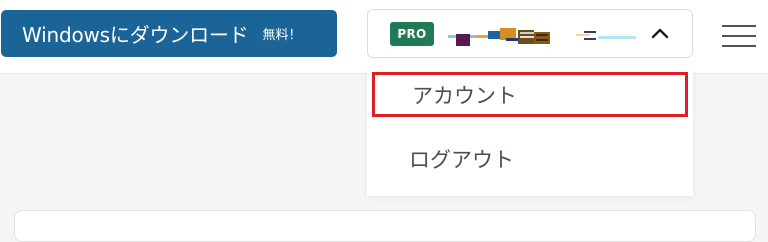  What do you see at coordinates (543, 36) in the screenshot?
I see `redacted-username` at bounding box center [543, 36].